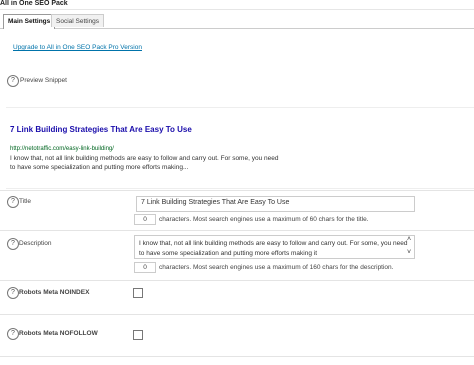  I want to click on description-char-counter: 0, so click(145, 267).